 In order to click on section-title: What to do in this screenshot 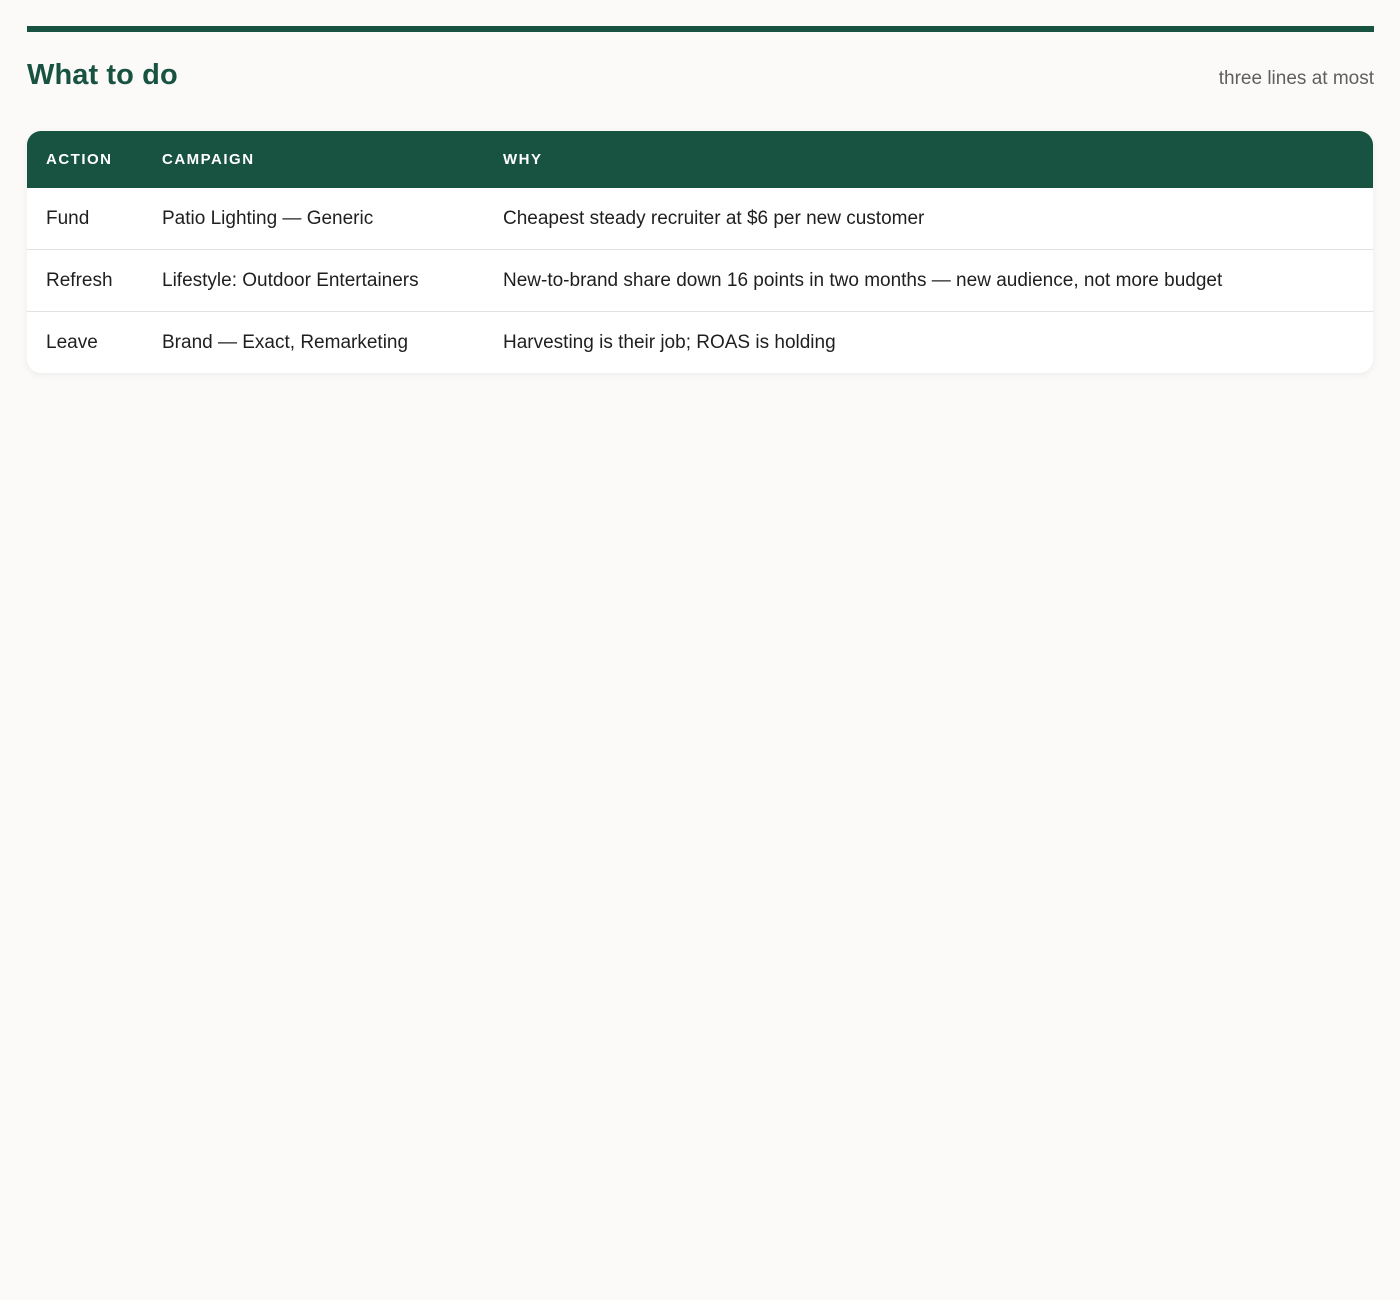, I will do `click(102, 75)`.